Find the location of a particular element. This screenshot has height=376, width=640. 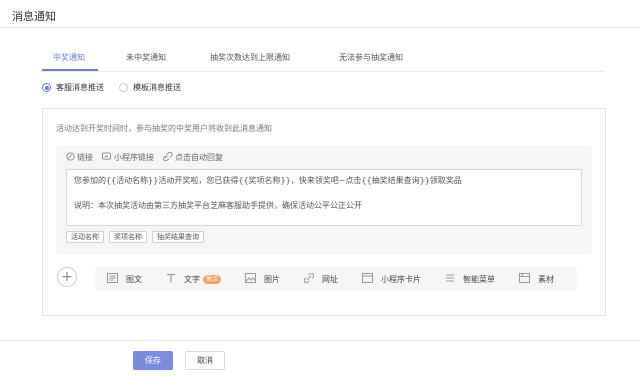

type-label: 智能菜单 is located at coordinates (479, 279).